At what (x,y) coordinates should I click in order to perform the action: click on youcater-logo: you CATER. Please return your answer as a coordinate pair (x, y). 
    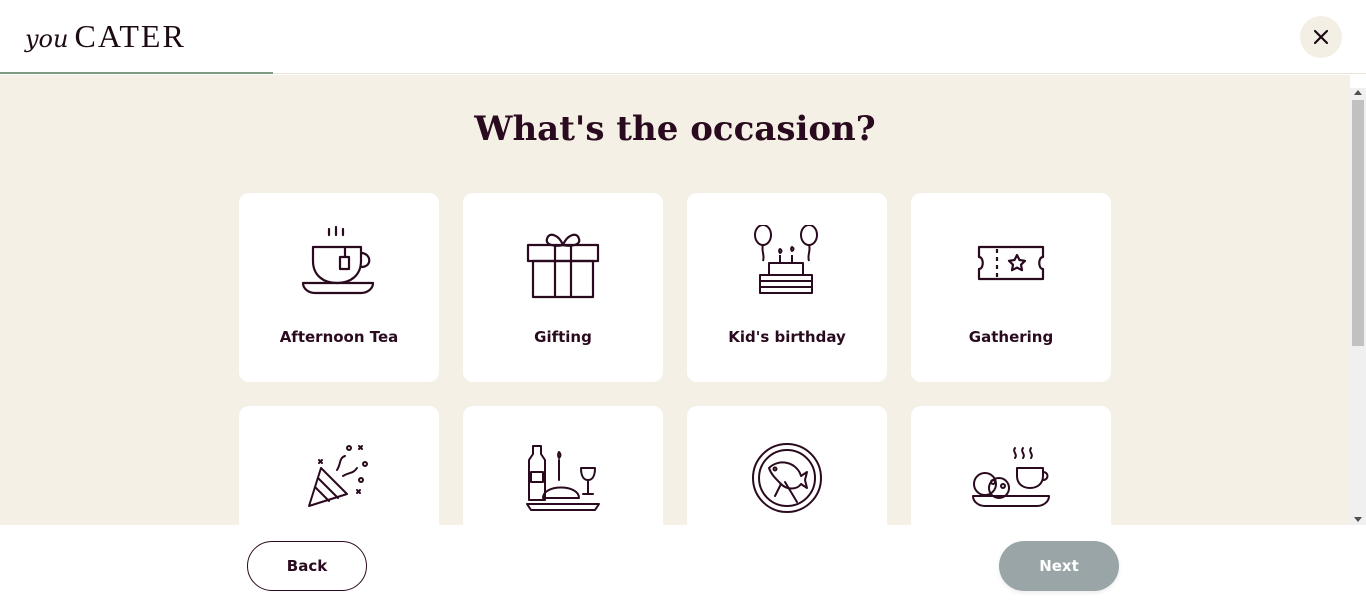
    Looking at the image, I should click on (105, 36).